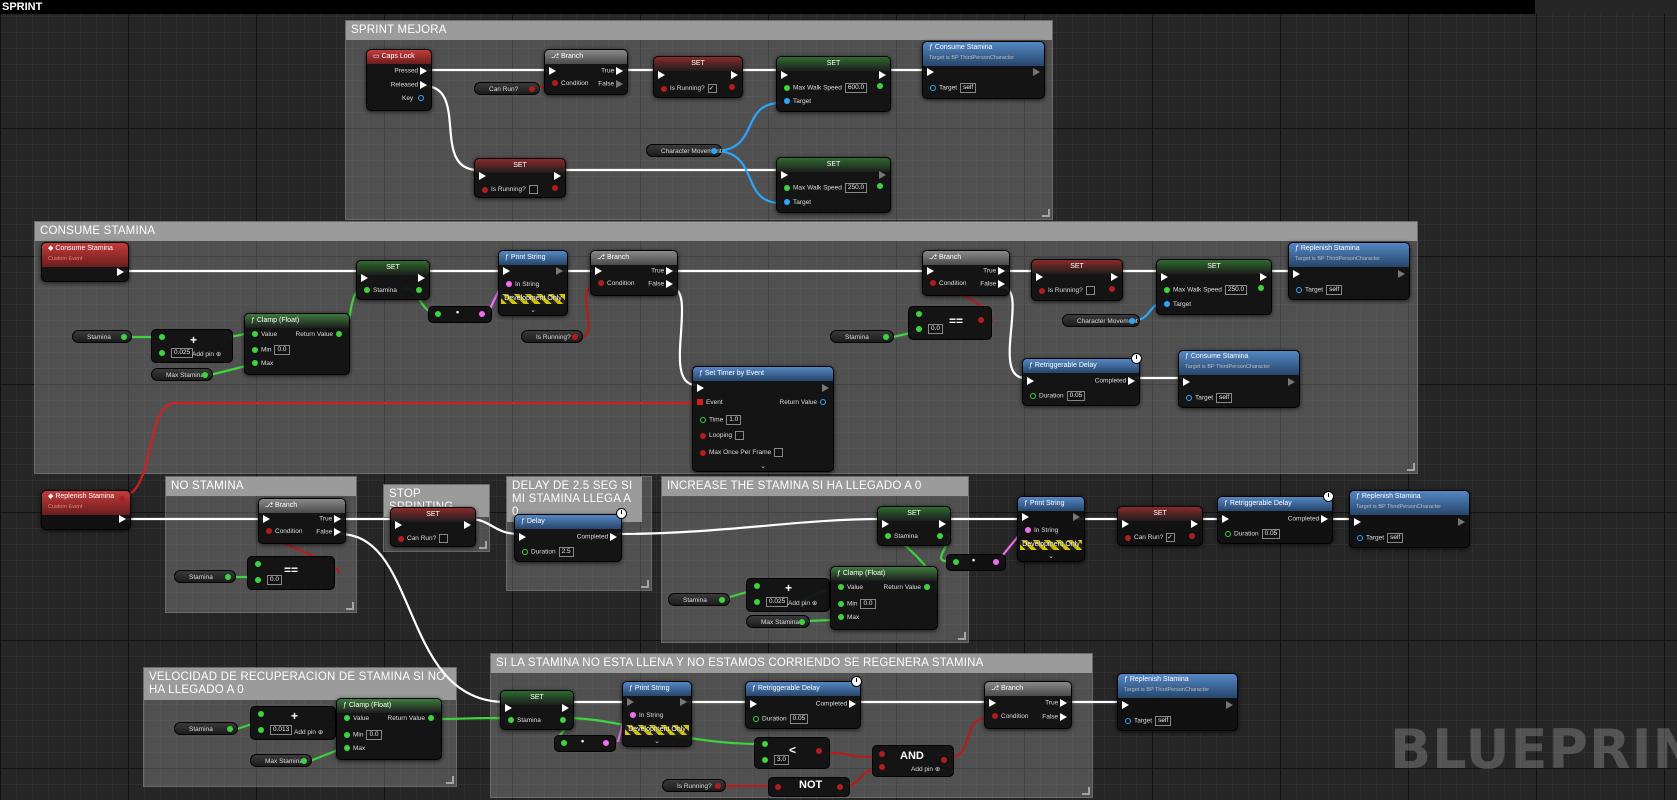 The width and height of the screenshot is (1677, 800). Describe the element at coordinates (433, 527) in the screenshot. I see `set-can-run-false-node: SET Can Run?` at that location.